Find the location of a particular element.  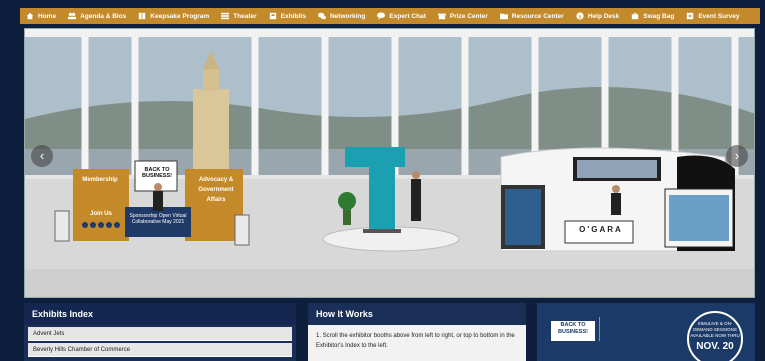

nav-event-survey: Event Survey is located at coordinates (713, 16).